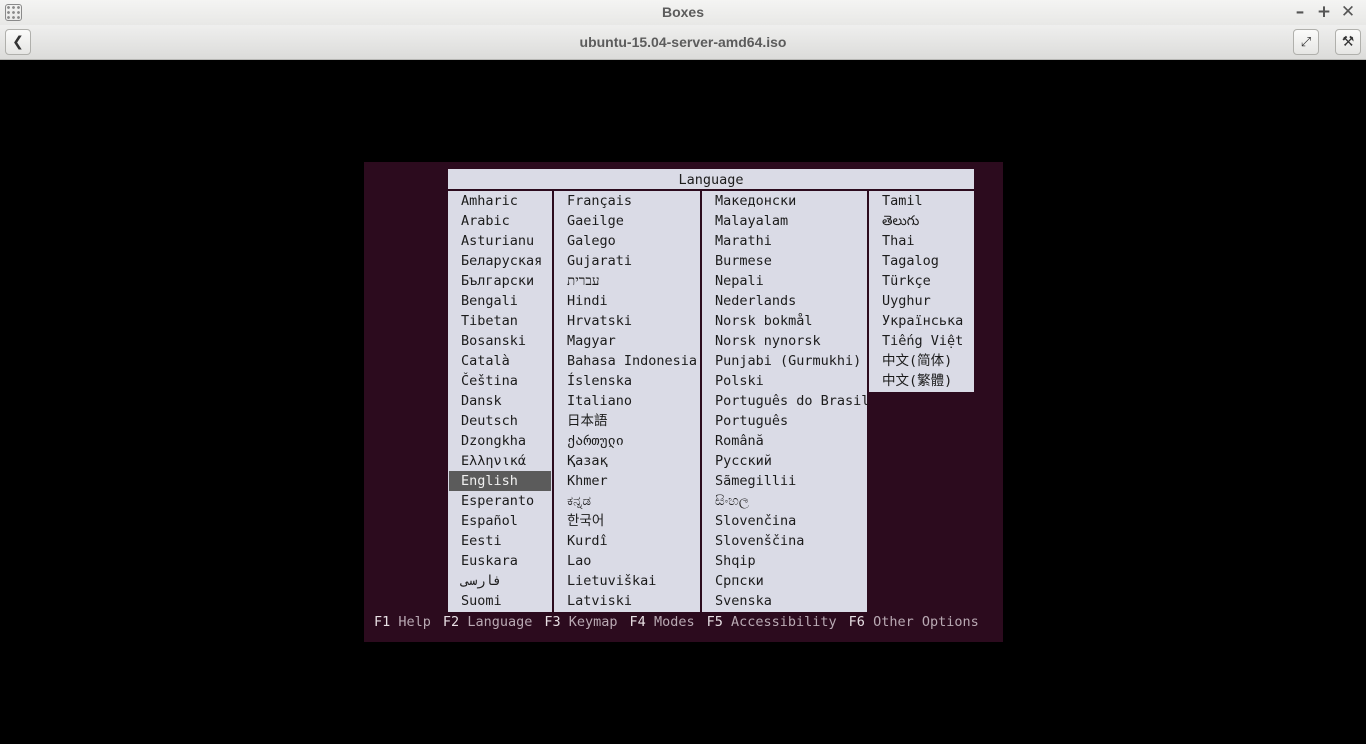  I want to click on fkey-f4: F4 Modes, so click(662, 622).